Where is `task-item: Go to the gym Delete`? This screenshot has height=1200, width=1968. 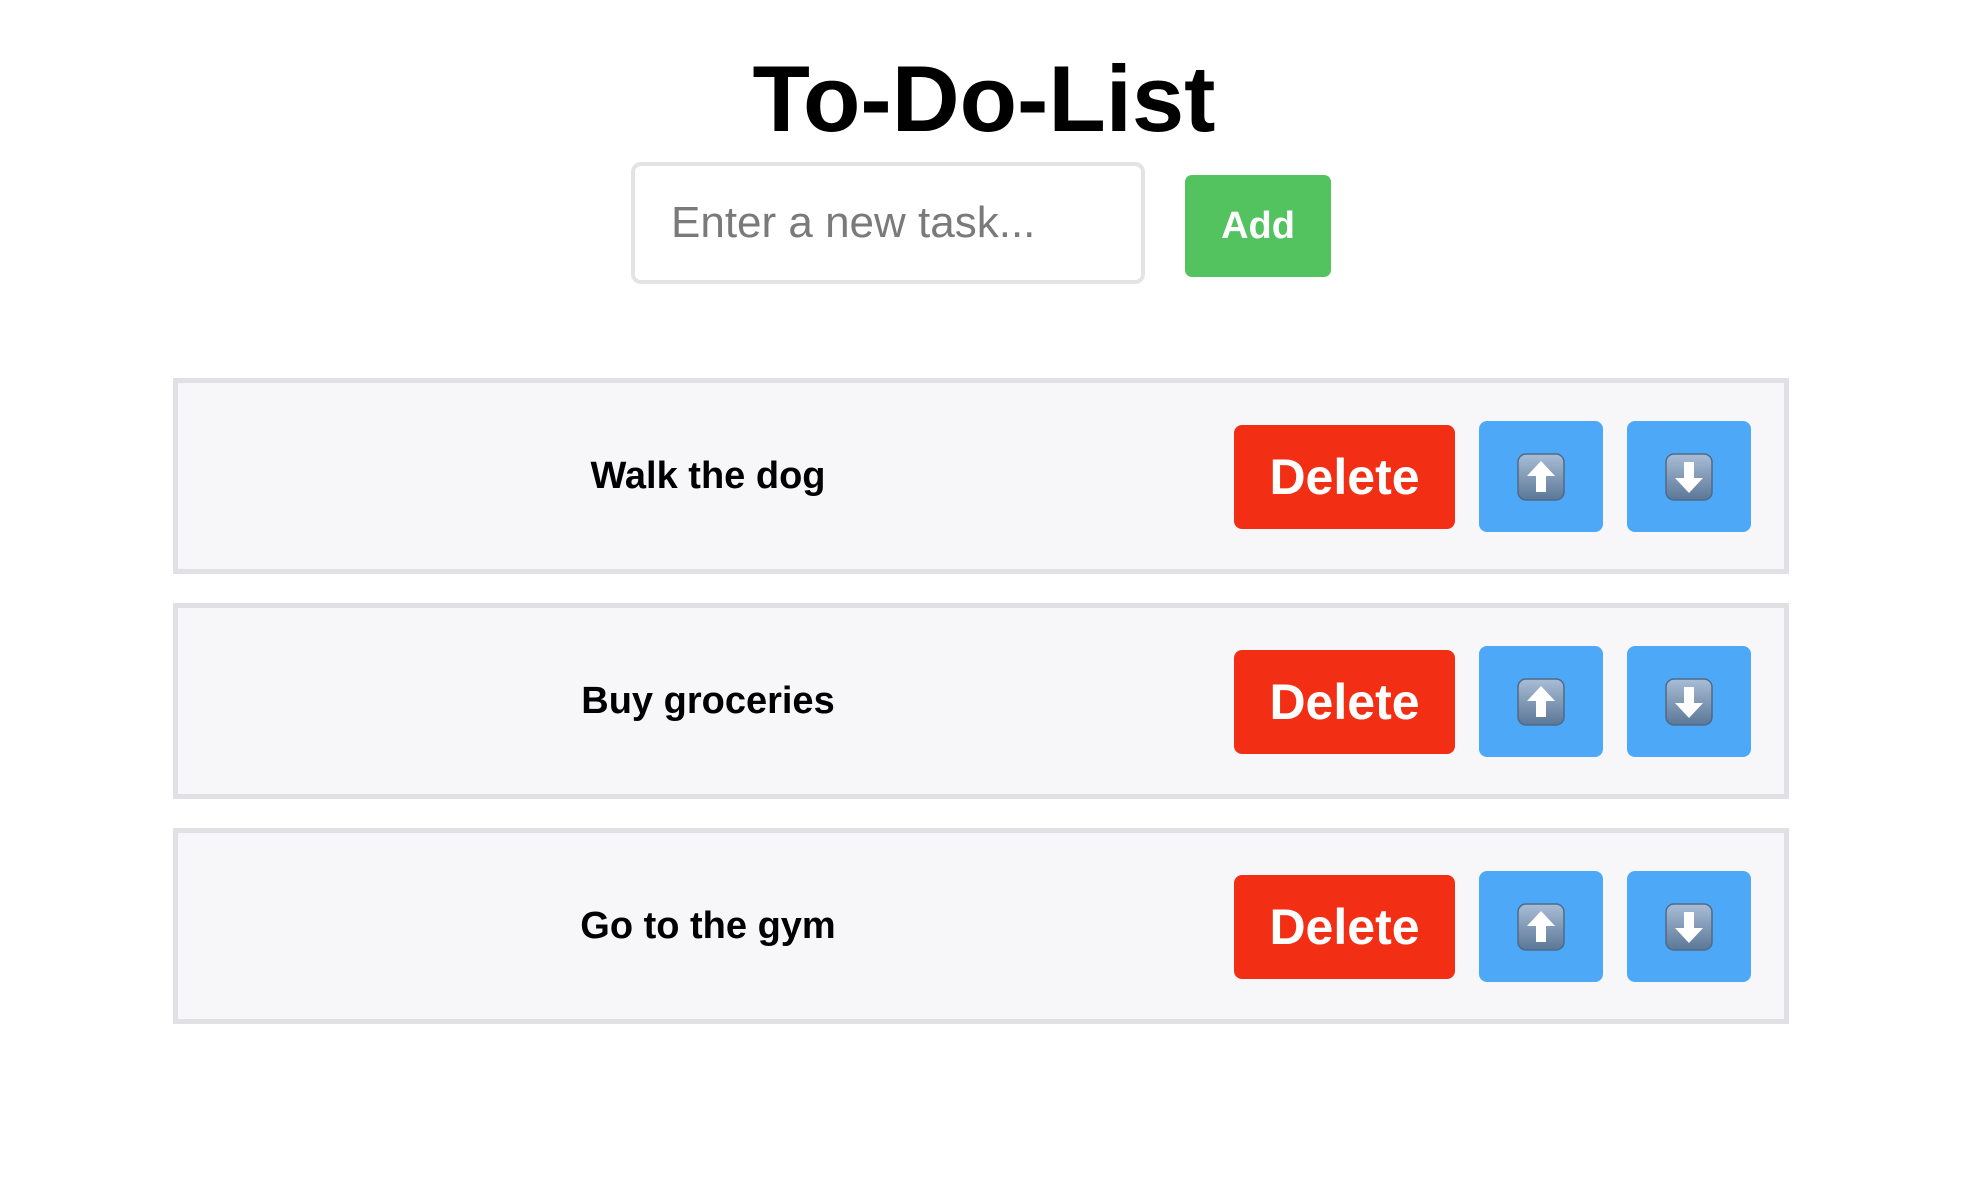
task-item: Go to the gym Delete is located at coordinates (981, 926).